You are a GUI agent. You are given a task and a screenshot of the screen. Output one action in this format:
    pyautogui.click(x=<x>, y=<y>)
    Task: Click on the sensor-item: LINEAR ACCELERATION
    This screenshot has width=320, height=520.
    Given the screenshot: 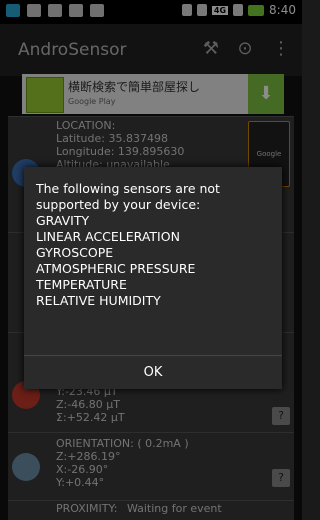 What is the action you would take?
    pyautogui.click(x=108, y=236)
    